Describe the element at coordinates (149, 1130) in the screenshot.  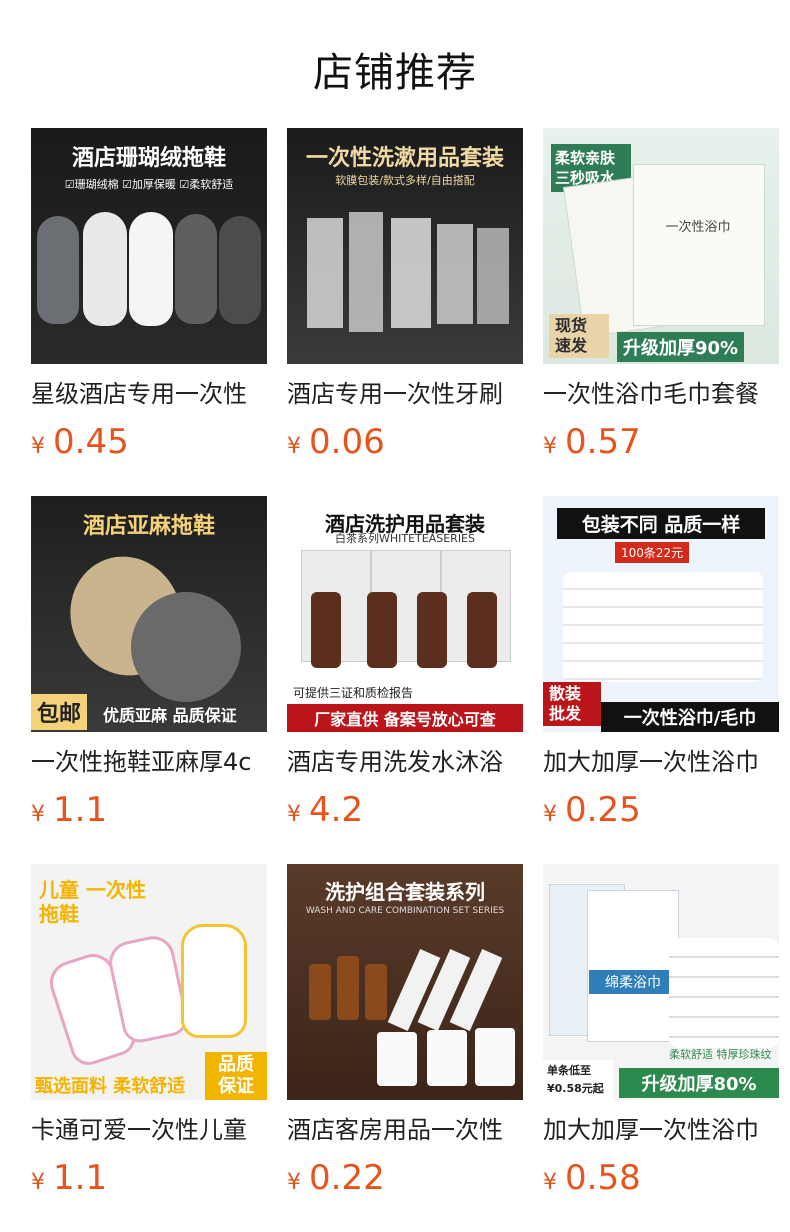
I see `product-name: 卡通可爱一次性儿童` at that location.